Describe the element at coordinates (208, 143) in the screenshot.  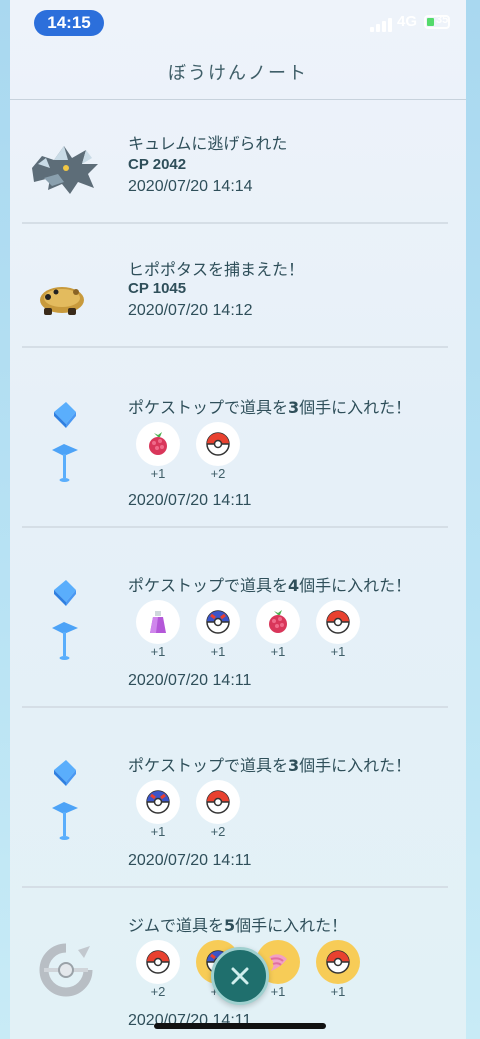
I see `entry-title: キュレムに逃げられた` at that location.